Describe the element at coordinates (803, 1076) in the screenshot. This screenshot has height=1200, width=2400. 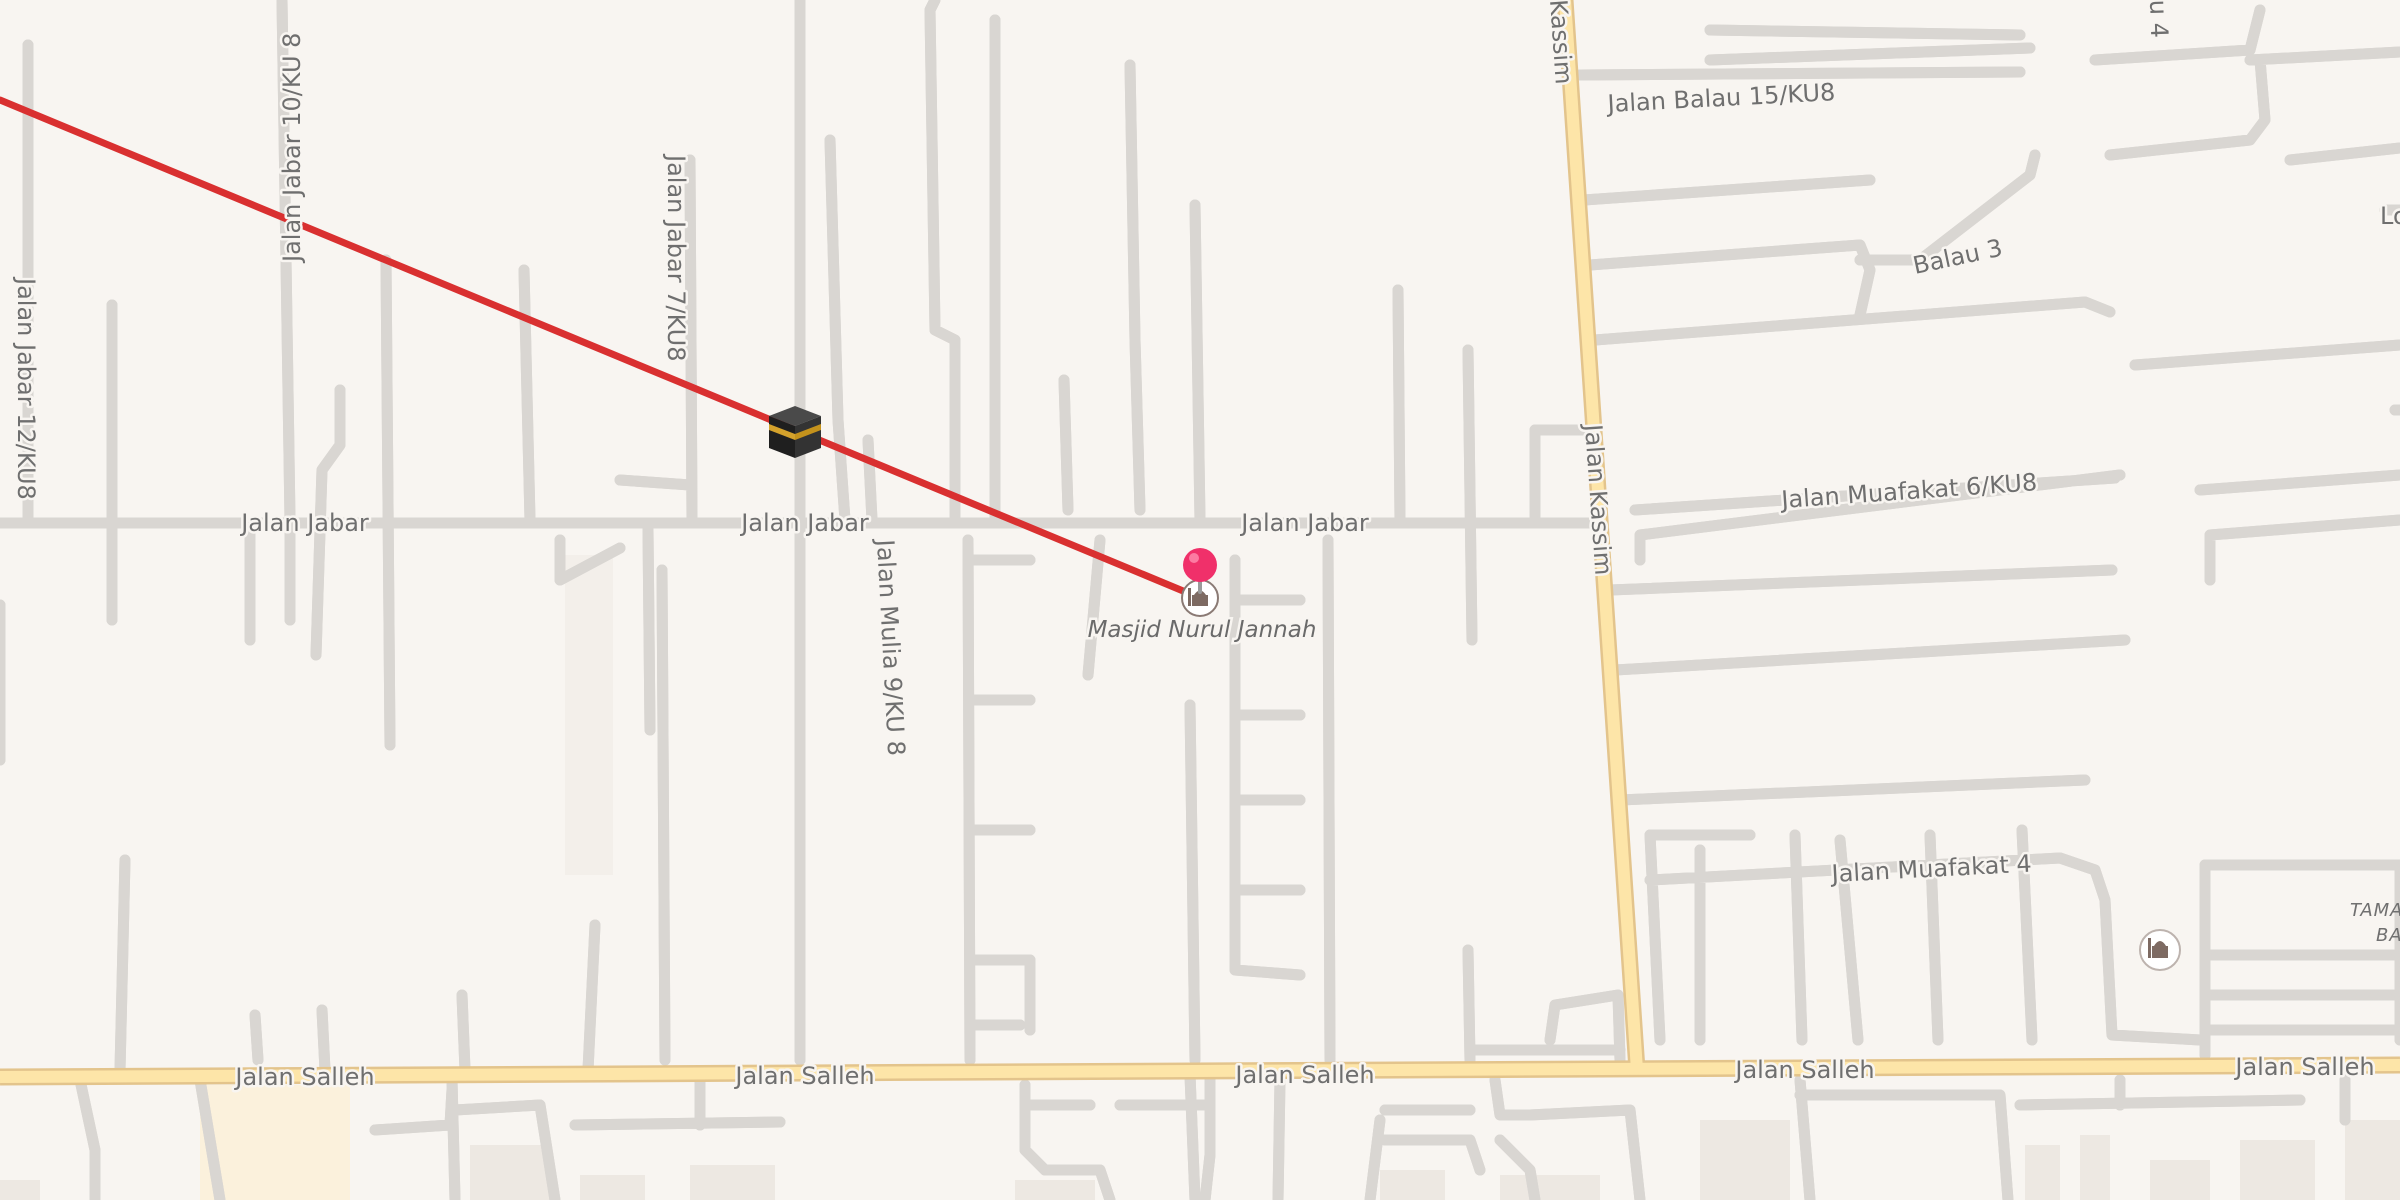
I see `road-label-jalan-salleh-2: Jalan Salleh` at that location.